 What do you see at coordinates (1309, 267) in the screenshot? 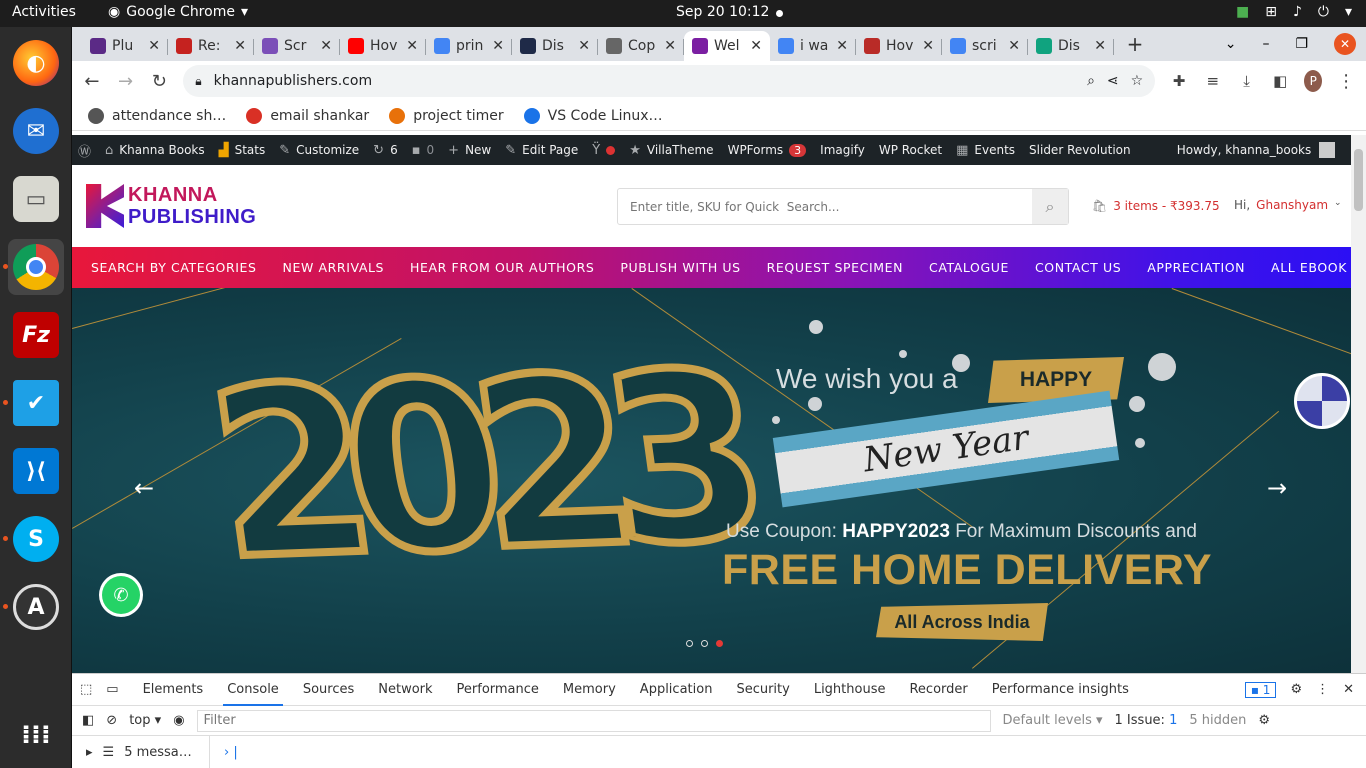
I see `nav-item: ALL EBOOK` at bounding box center [1309, 267].